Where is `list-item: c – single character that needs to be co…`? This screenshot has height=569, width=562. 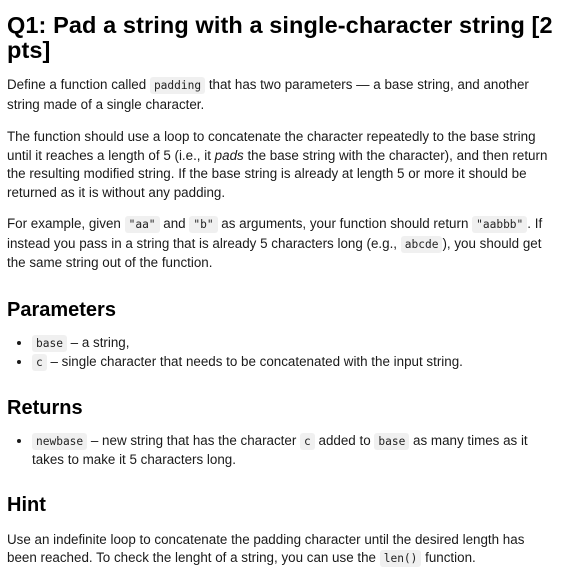
list-item: c – single character that needs to be co… is located at coordinates (293, 363).